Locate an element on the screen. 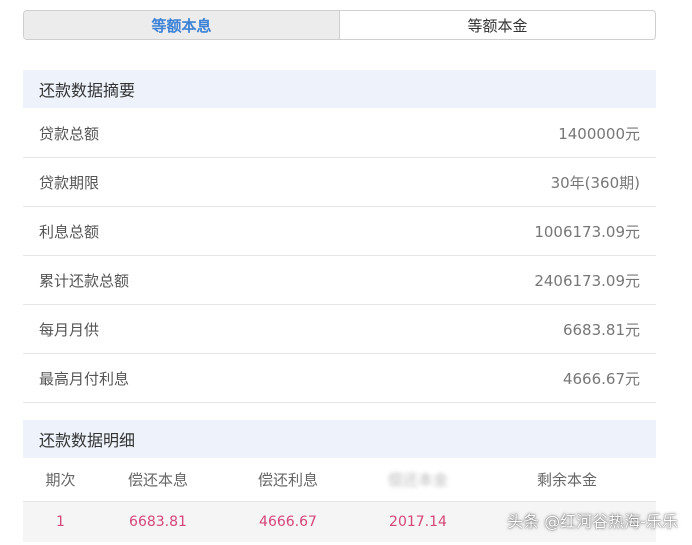 The width and height of the screenshot is (692, 545). summary-label: 累计还款总额 is located at coordinates (84, 280).